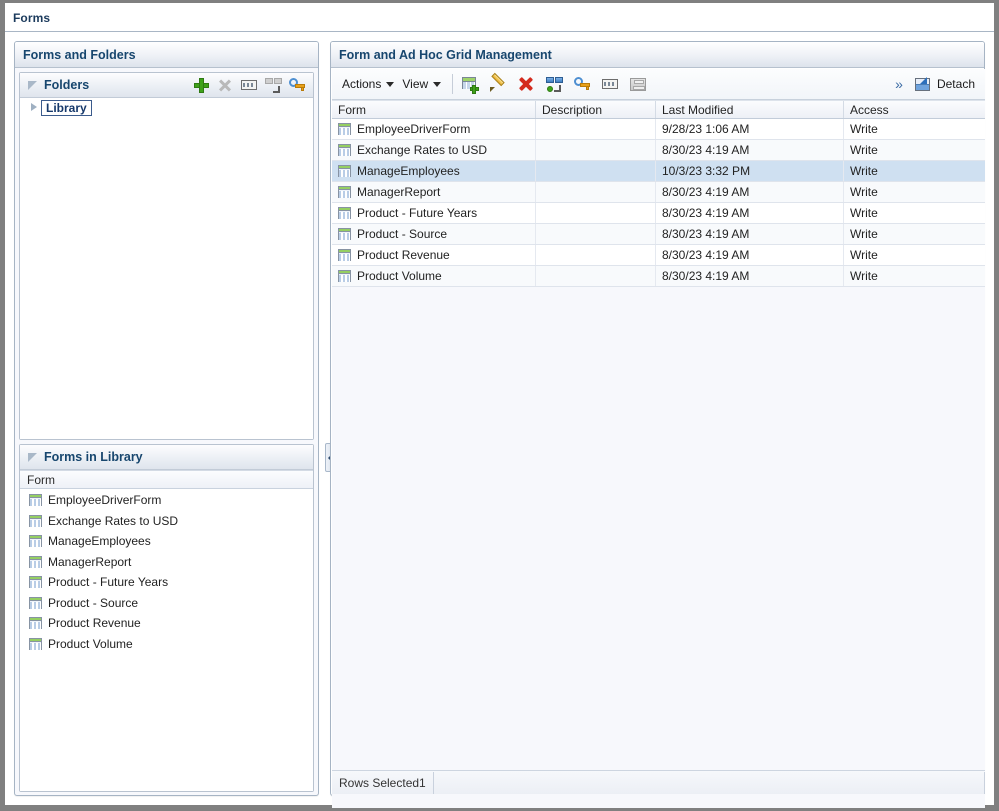 This screenshot has width=999, height=811. I want to click on list-item-label: ManagerReport, so click(90, 561).